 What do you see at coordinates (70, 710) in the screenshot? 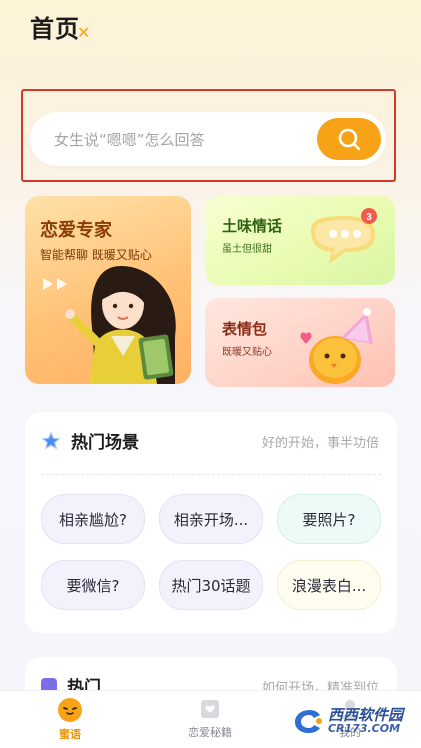
I see `smile-face-icon` at bounding box center [70, 710].